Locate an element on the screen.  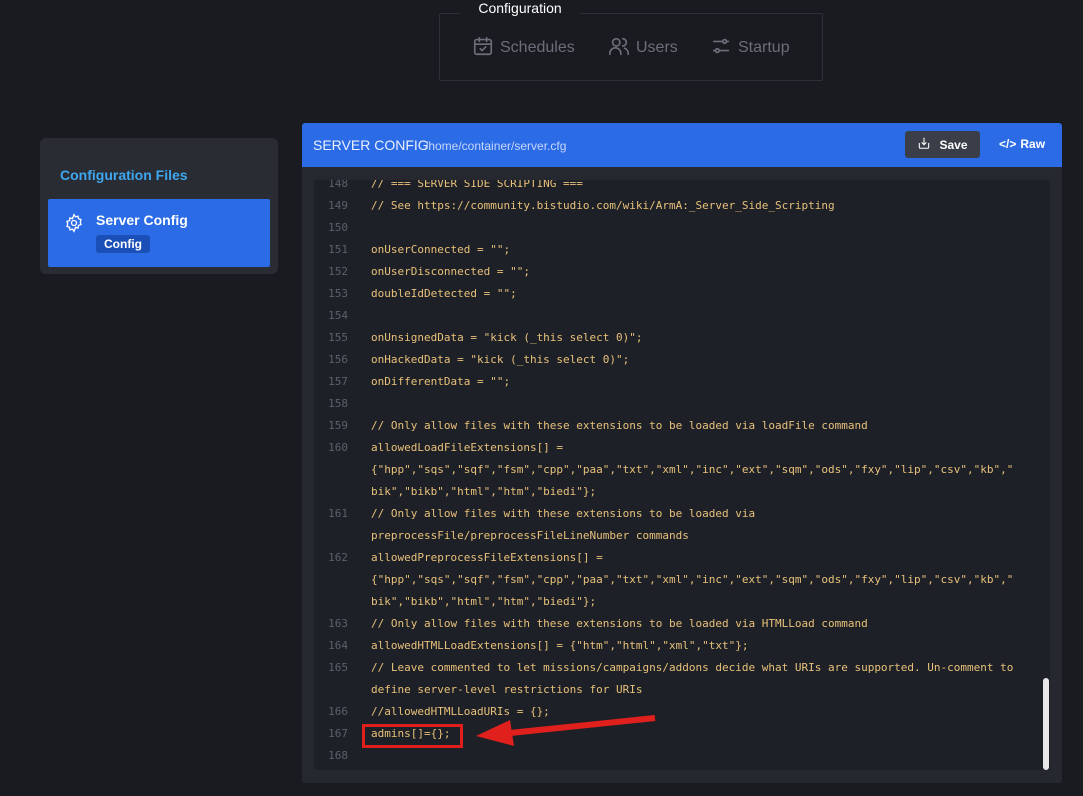
configuration-files-sidebar: Configuration Files Server Config Config is located at coordinates (159, 206).